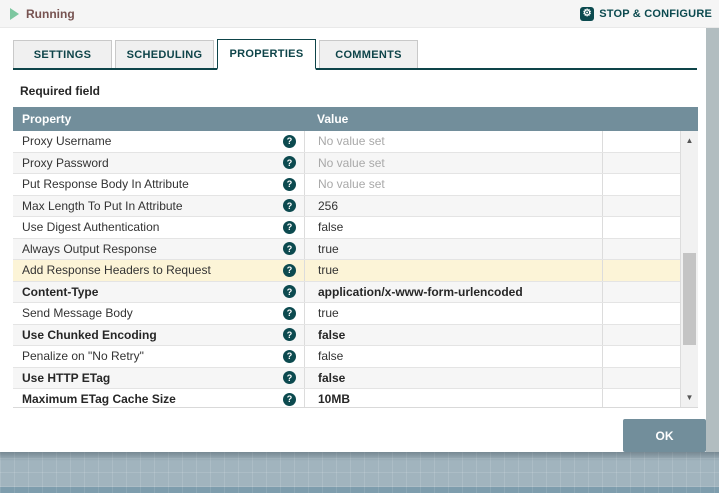 This screenshot has width=719, height=493. I want to click on vertical-scrollbar: ▲ ▼, so click(689, 269).